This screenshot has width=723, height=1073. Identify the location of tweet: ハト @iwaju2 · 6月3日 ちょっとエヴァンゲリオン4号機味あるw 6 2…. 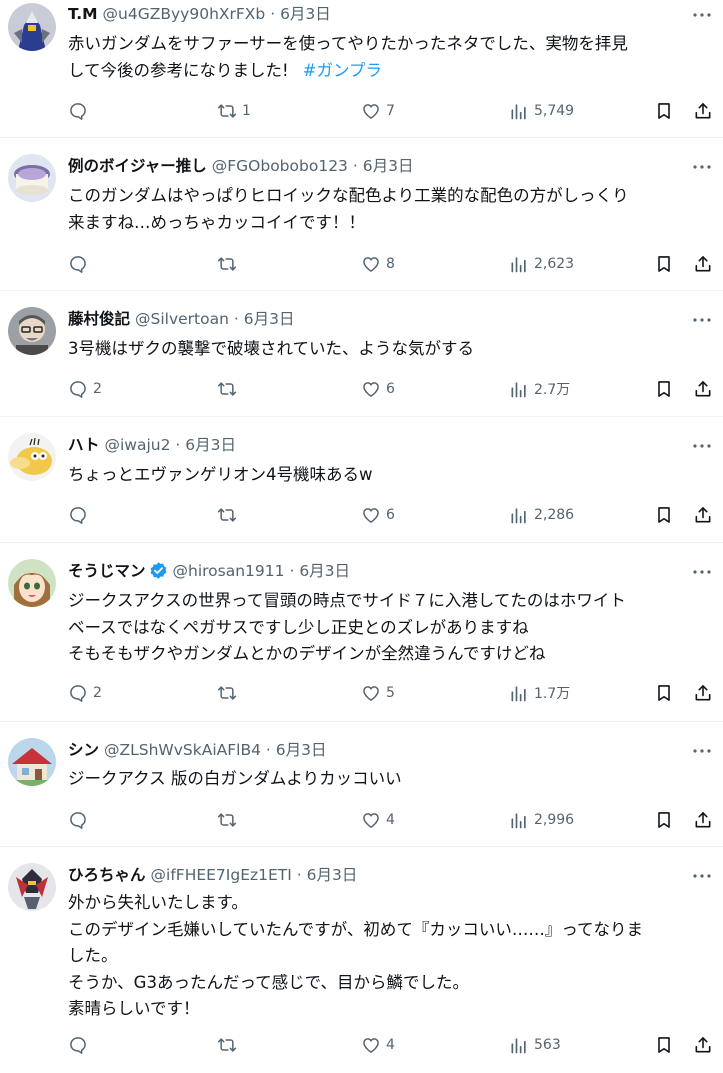
(361, 480).